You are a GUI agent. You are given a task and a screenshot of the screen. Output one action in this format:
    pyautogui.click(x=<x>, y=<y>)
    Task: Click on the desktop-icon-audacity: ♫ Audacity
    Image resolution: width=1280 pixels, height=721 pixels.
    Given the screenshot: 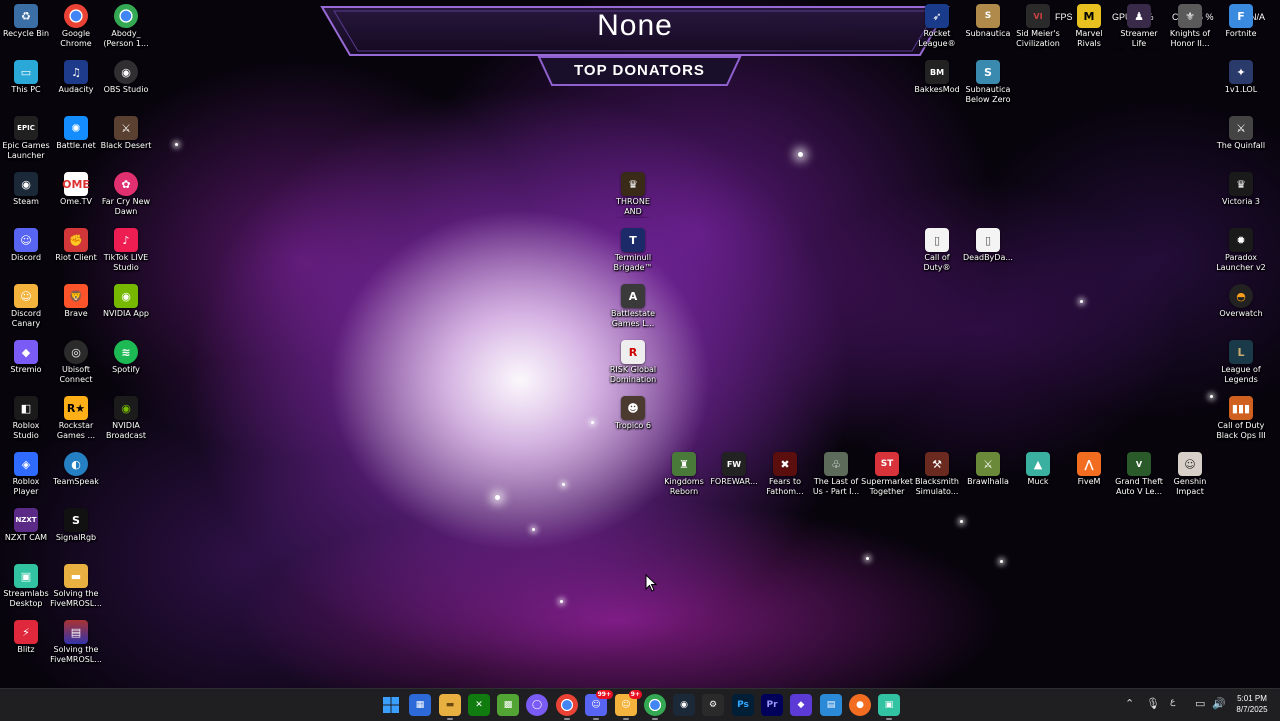 What is the action you would take?
    pyautogui.click(x=76, y=75)
    